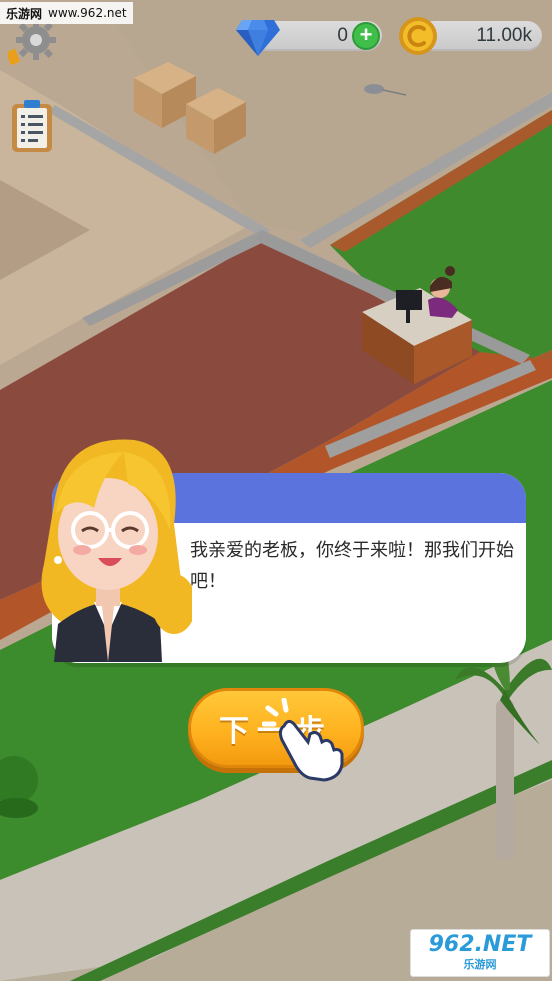  Describe the element at coordinates (366, 36) in the screenshot. I see `add-gems-button: +` at that location.